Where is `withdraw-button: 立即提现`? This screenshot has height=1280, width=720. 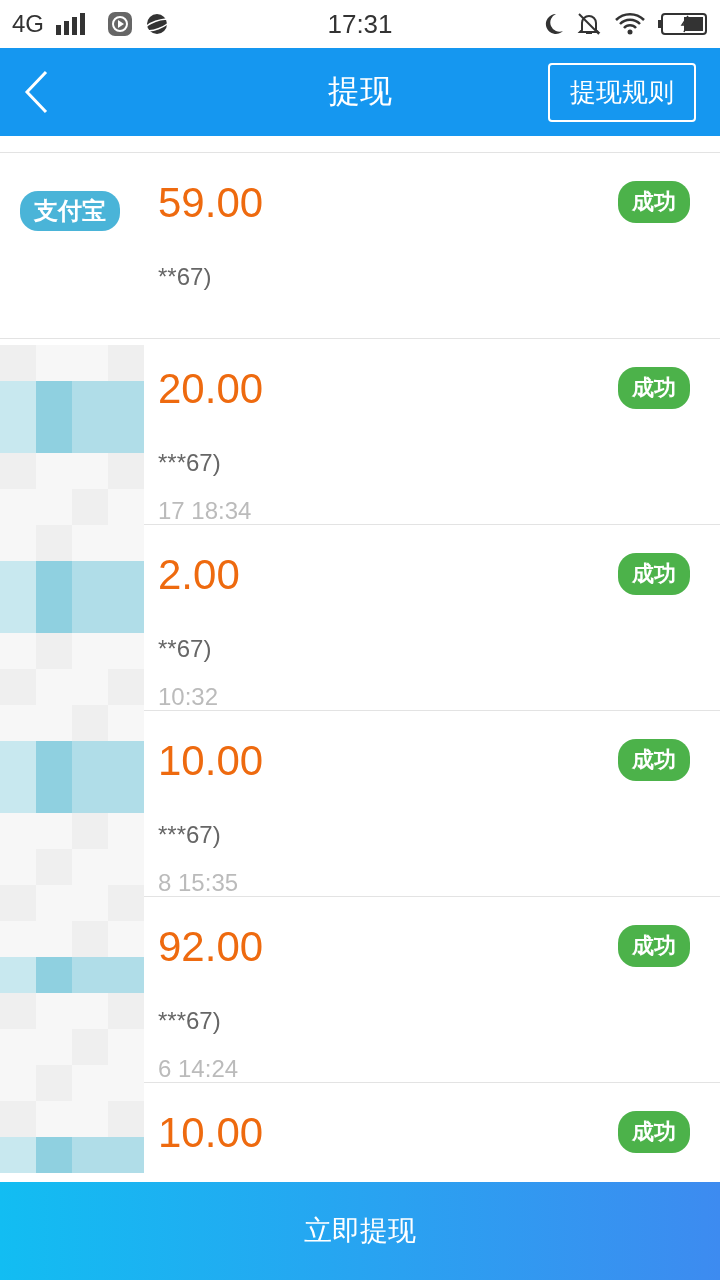 withdraw-button: 立即提现 is located at coordinates (360, 1231).